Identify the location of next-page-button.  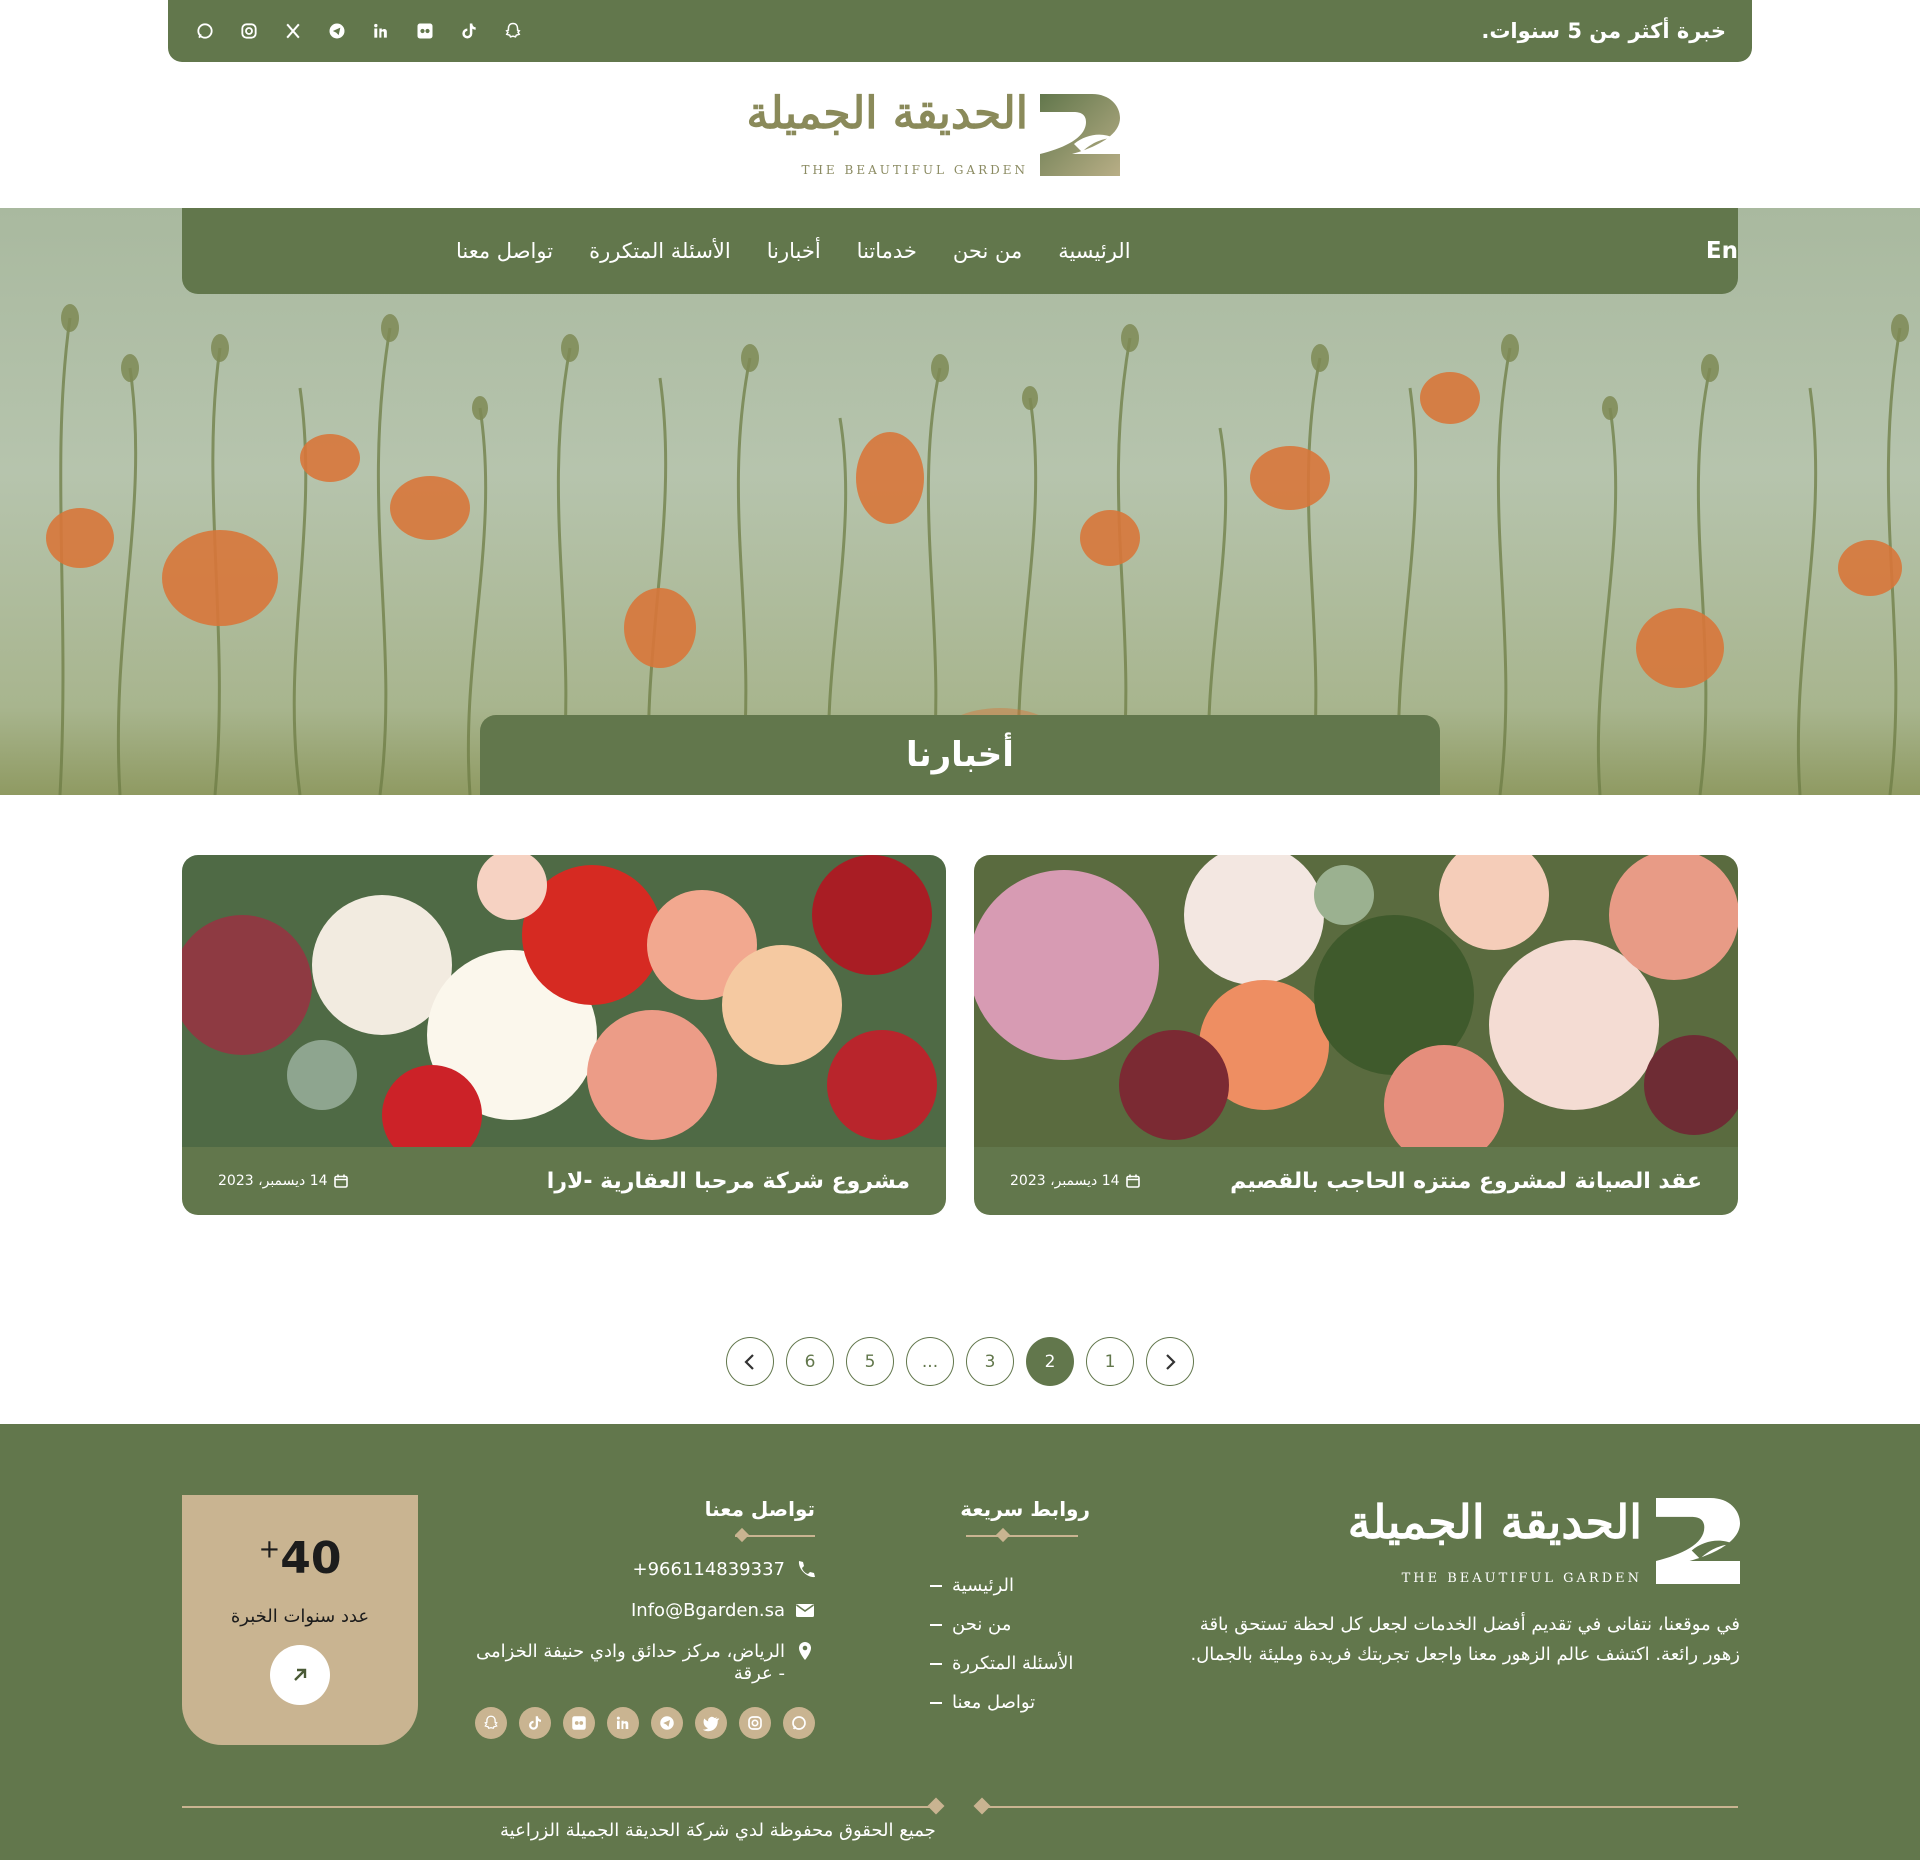
(1170, 1361).